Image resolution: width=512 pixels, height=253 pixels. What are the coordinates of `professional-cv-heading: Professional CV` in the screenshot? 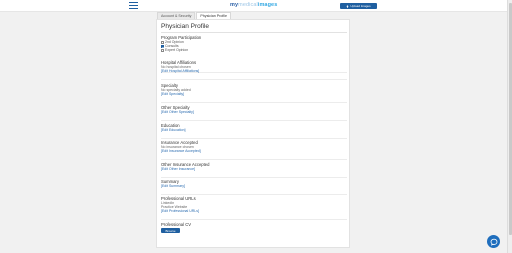 It's located at (176, 224).